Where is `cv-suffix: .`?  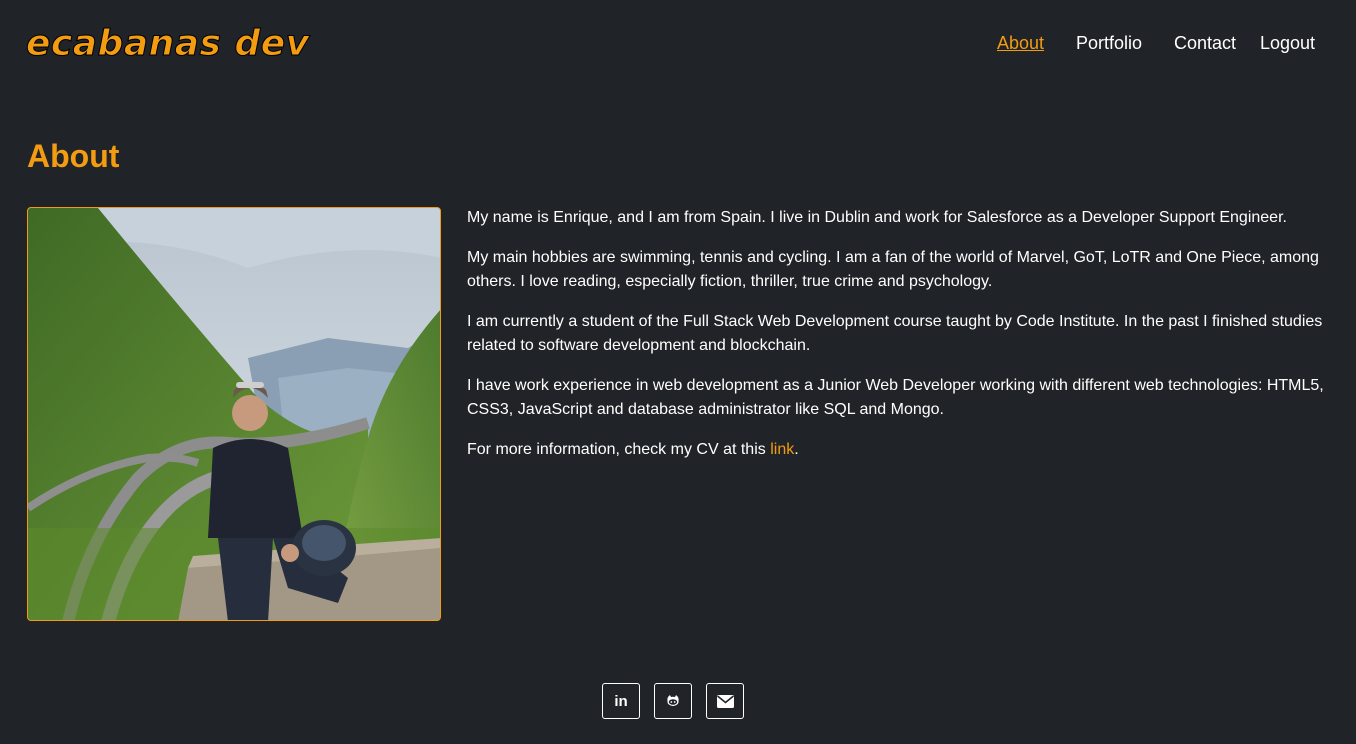
cv-suffix: . is located at coordinates (796, 449).